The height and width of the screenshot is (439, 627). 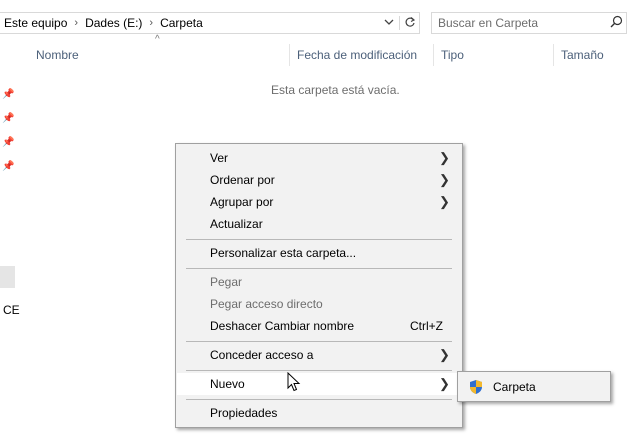 I want to click on mouse-cursor-icon, so click(x=294, y=383).